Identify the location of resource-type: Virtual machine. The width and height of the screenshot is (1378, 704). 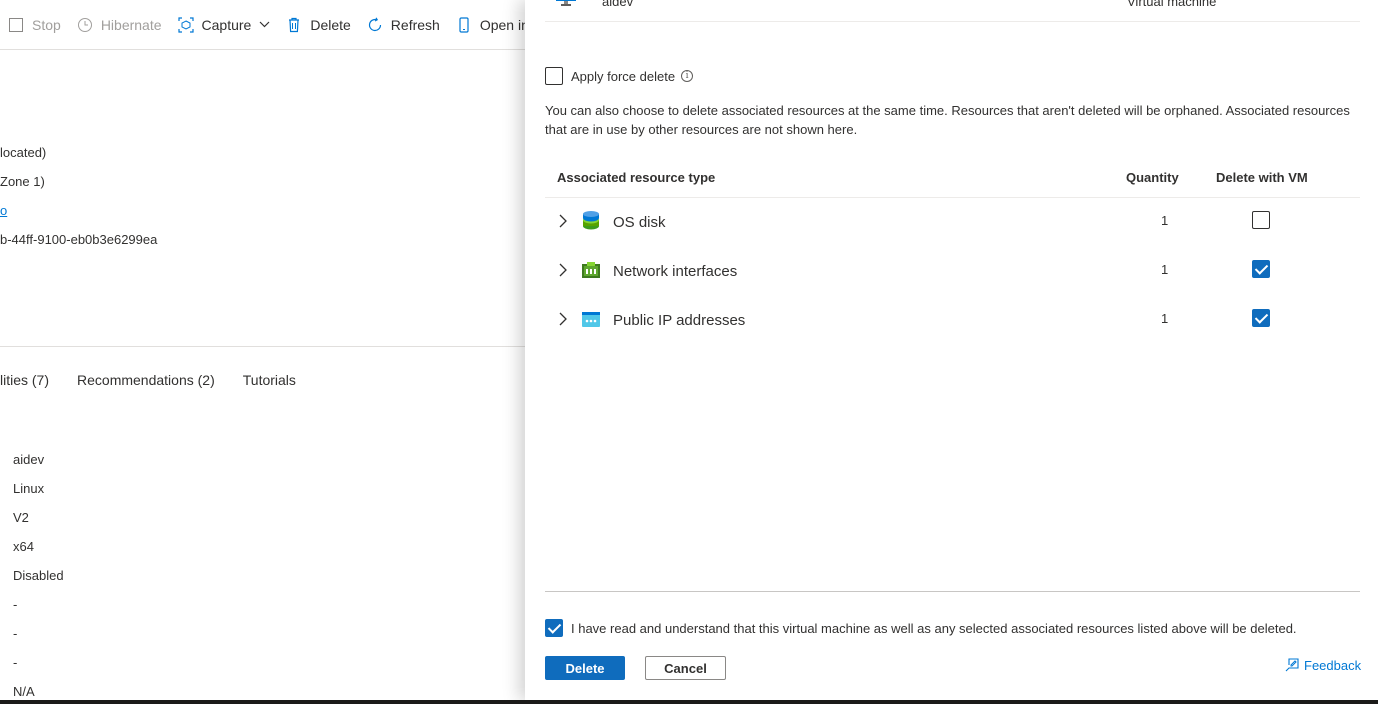
(1172, 4).